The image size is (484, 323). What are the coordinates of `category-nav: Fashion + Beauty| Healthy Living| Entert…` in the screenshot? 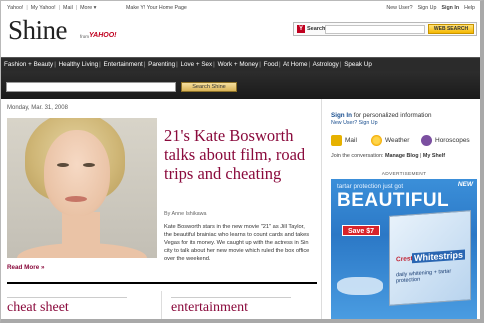 It's located at (240, 64).